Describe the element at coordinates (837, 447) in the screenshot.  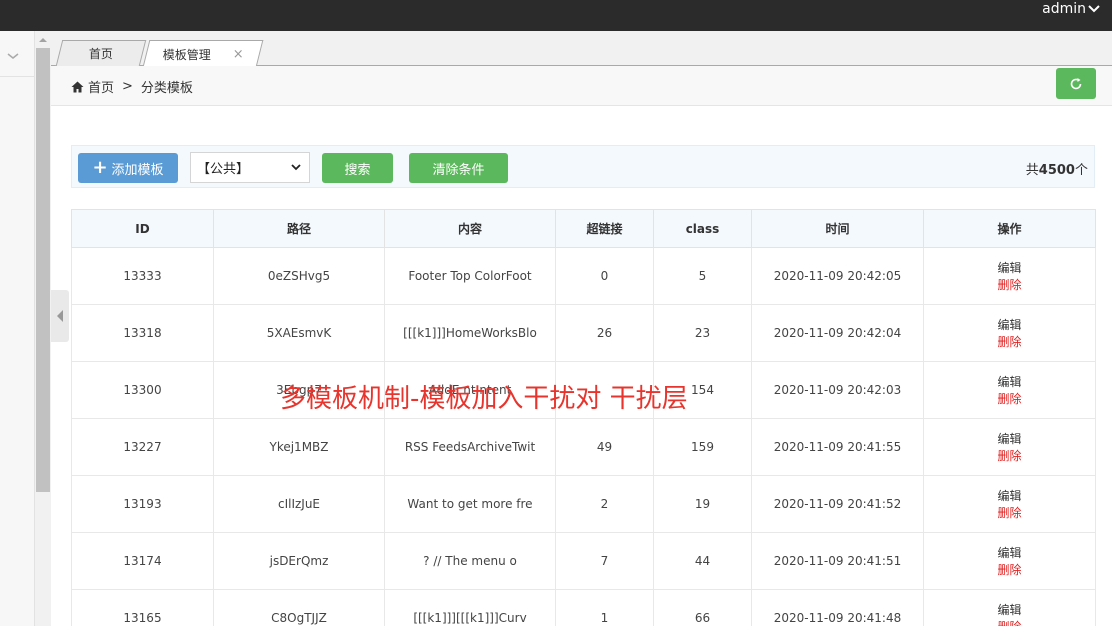
I see `cell-time: 2020-11-09 20:41:55` at that location.